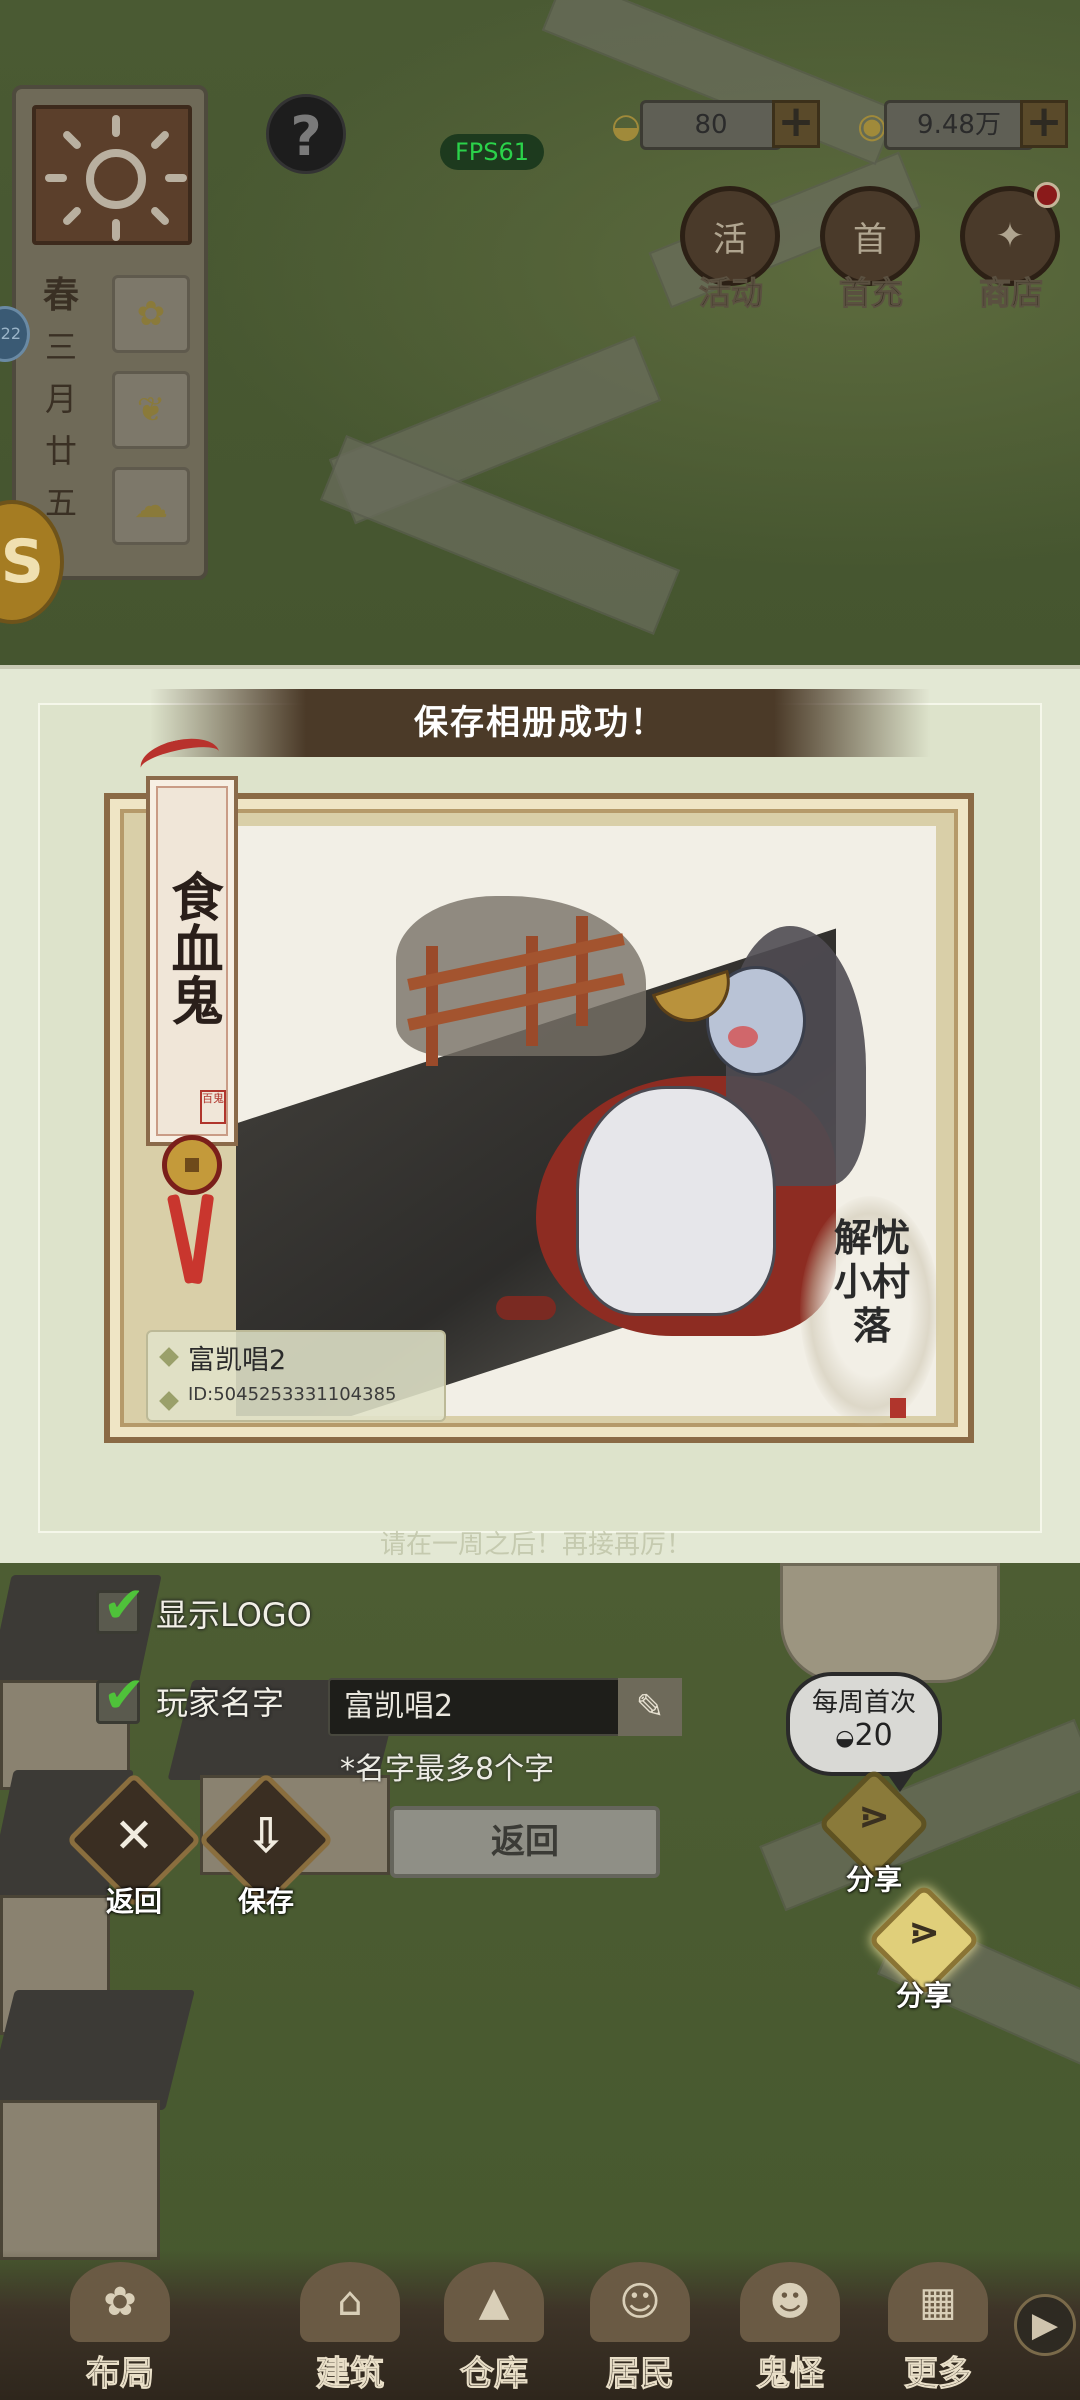  Describe the element at coordinates (350, 2374) in the screenshot. I see `nav-building-label: 建筑` at that location.